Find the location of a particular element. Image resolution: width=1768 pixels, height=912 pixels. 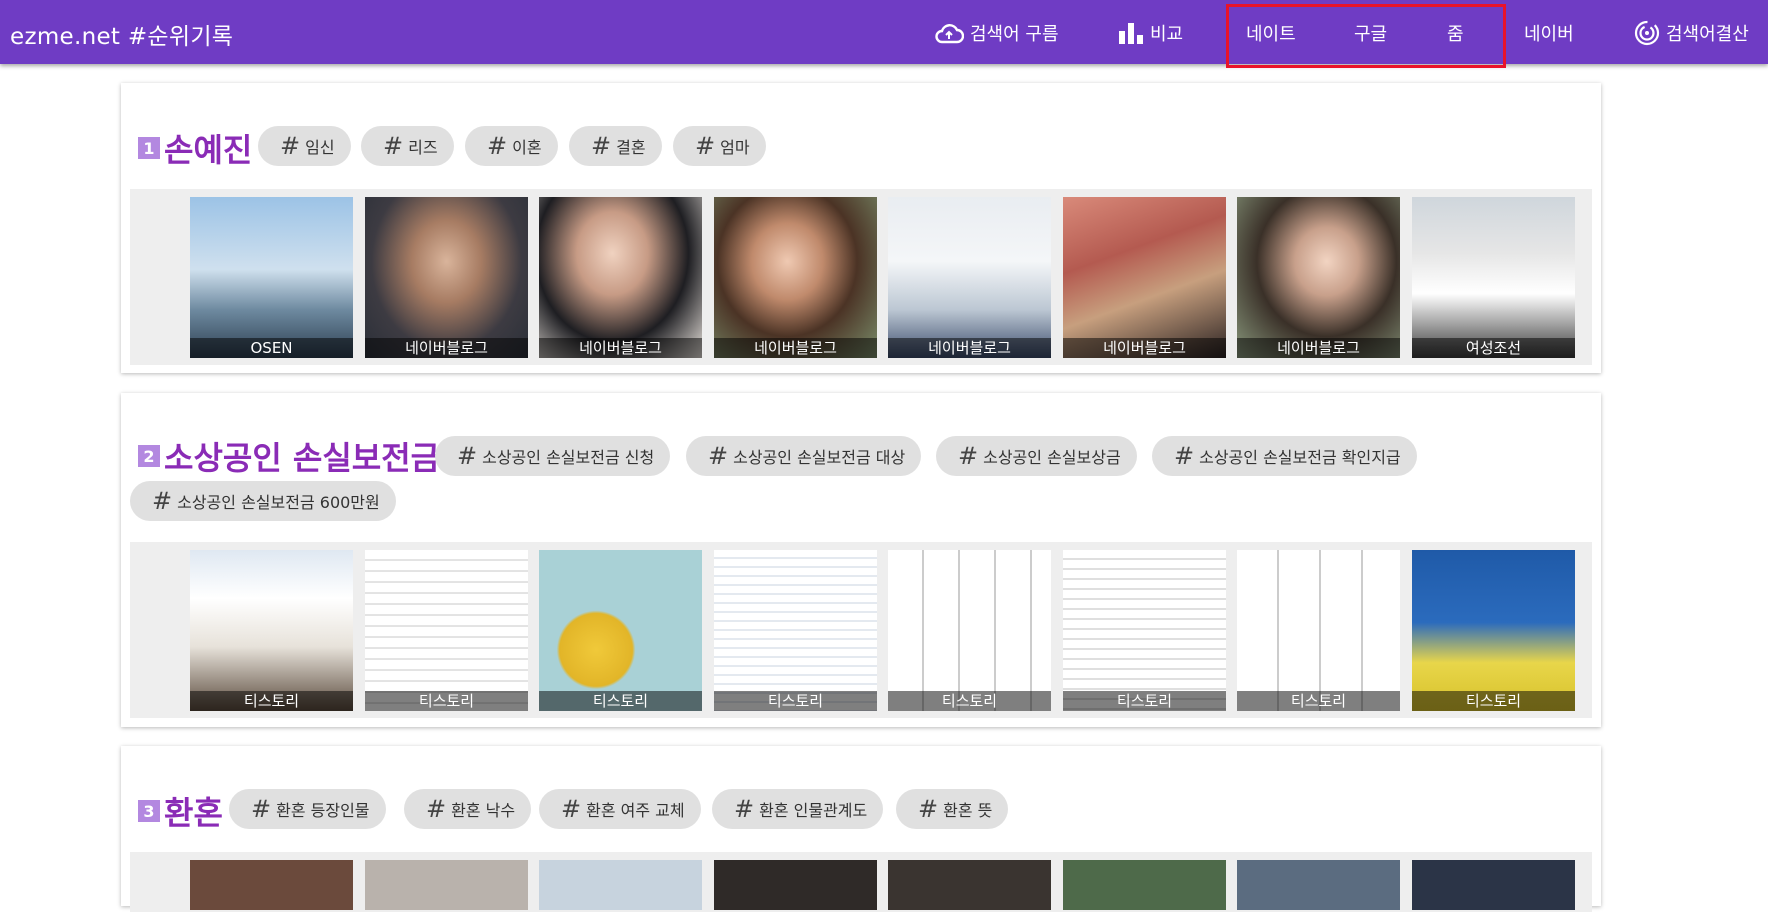

rank-keyword: 소상공인 손실보전금 is located at coordinates (302, 456).